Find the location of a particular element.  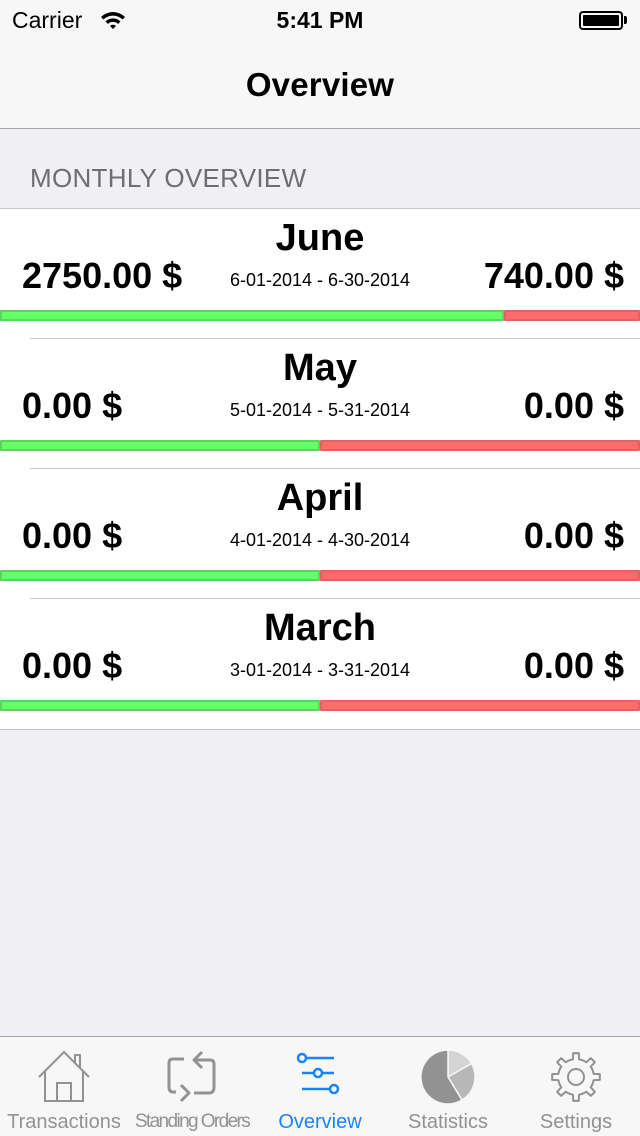

status-bar: Carrier 5:41 PM is located at coordinates (320, 20).